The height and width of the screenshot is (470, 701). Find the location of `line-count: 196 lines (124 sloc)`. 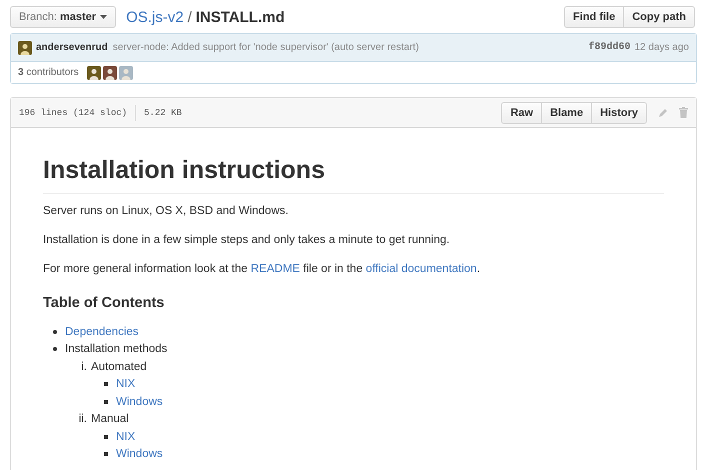

line-count: 196 lines (124 sloc) is located at coordinates (73, 113).